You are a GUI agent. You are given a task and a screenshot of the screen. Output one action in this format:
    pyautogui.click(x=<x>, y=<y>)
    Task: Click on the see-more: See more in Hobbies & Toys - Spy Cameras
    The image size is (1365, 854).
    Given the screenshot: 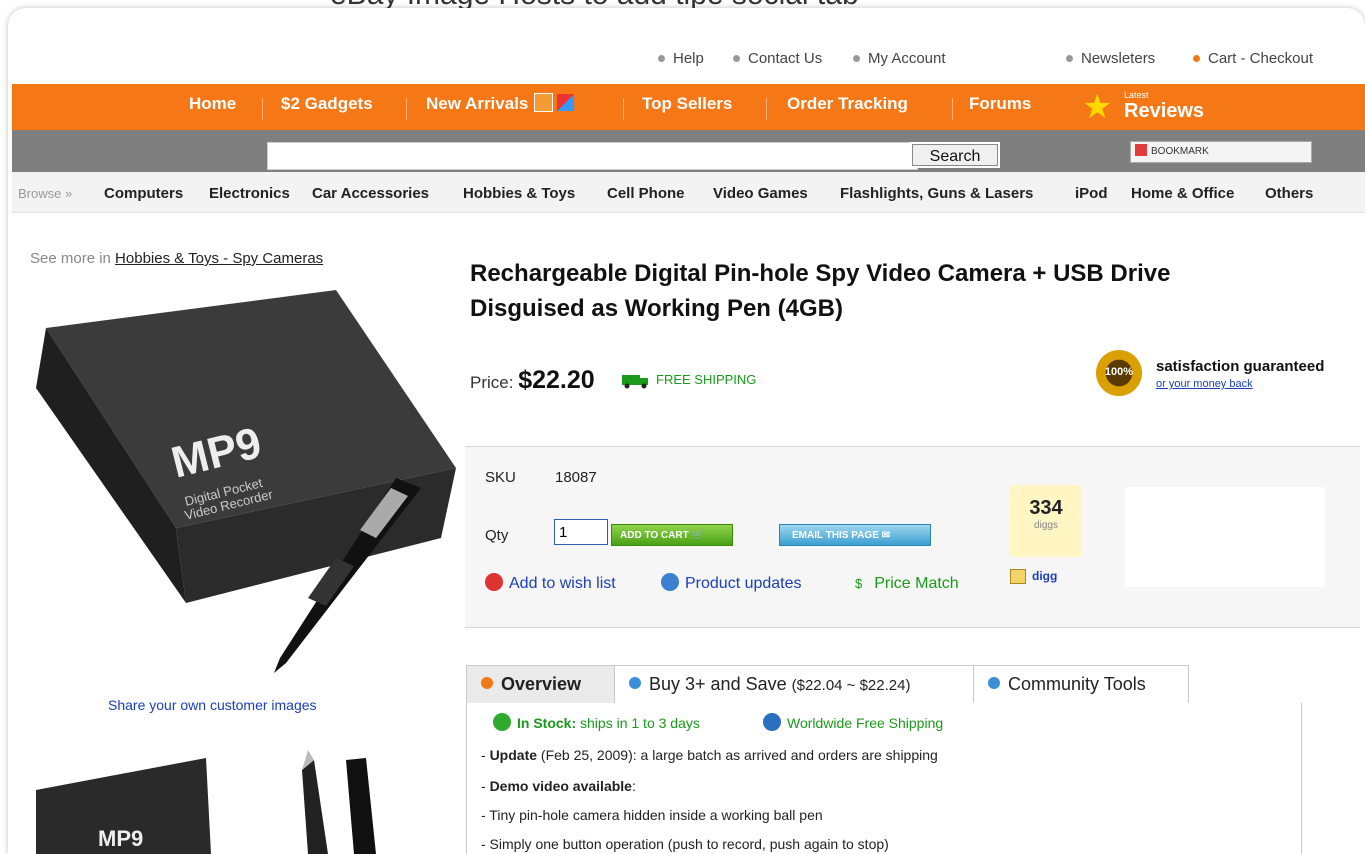 What is the action you would take?
    pyautogui.click(x=176, y=258)
    